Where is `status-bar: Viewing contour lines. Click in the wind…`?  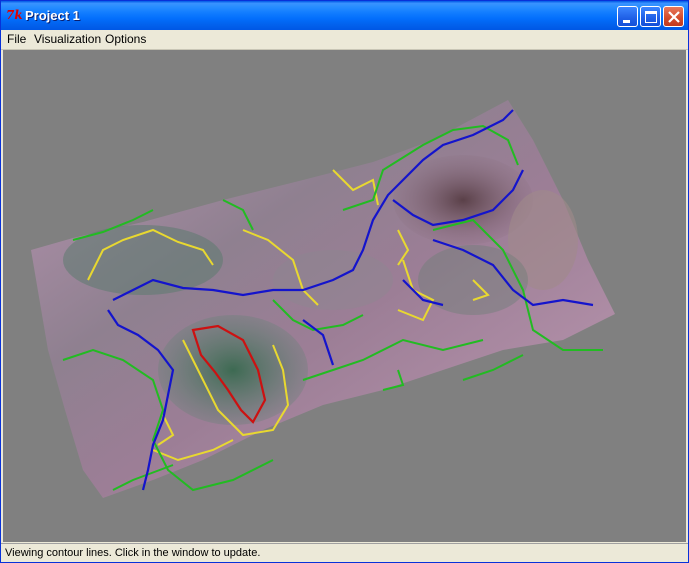 status-bar: Viewing contour lines. Click in the wind… is located at coordinates (344, 552).